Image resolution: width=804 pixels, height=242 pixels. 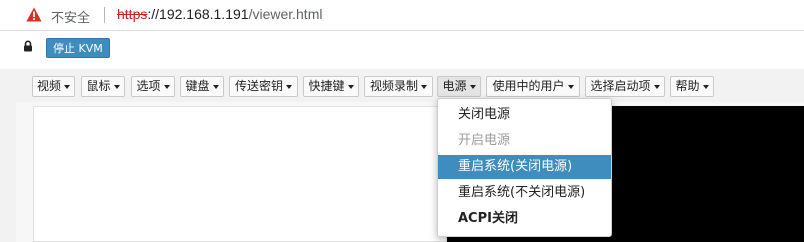 What do you see at coordinates (402, 15) in the screenshot?
I see `address-bar: 不安全 https://192.168.1.191/viewer.html` at bounding box center [402, 15].